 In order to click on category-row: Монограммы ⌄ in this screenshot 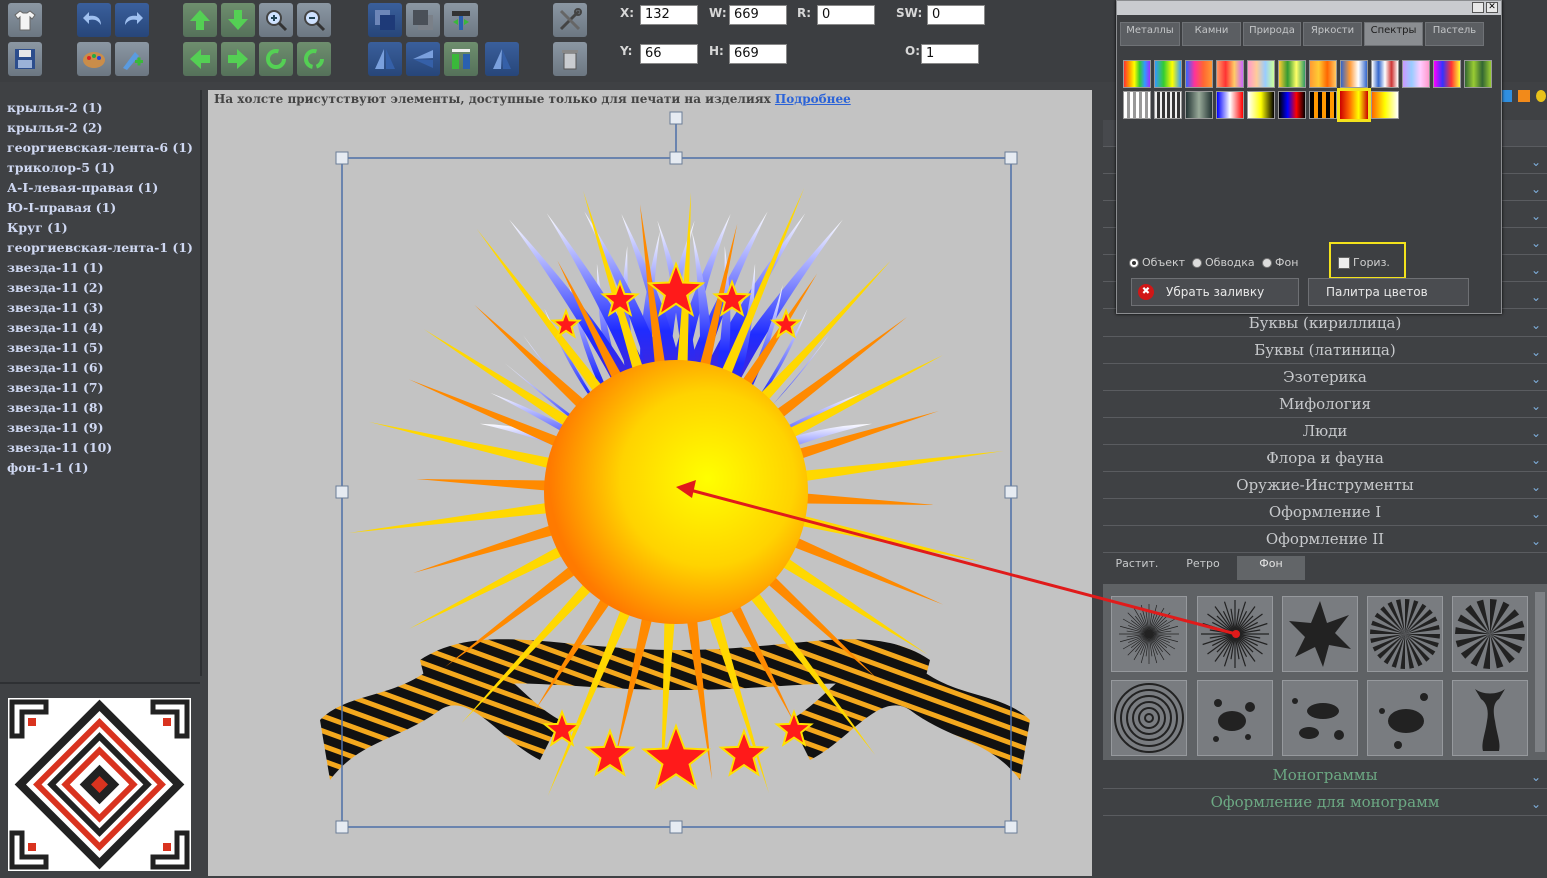, I will do `click(1325, 775)`.